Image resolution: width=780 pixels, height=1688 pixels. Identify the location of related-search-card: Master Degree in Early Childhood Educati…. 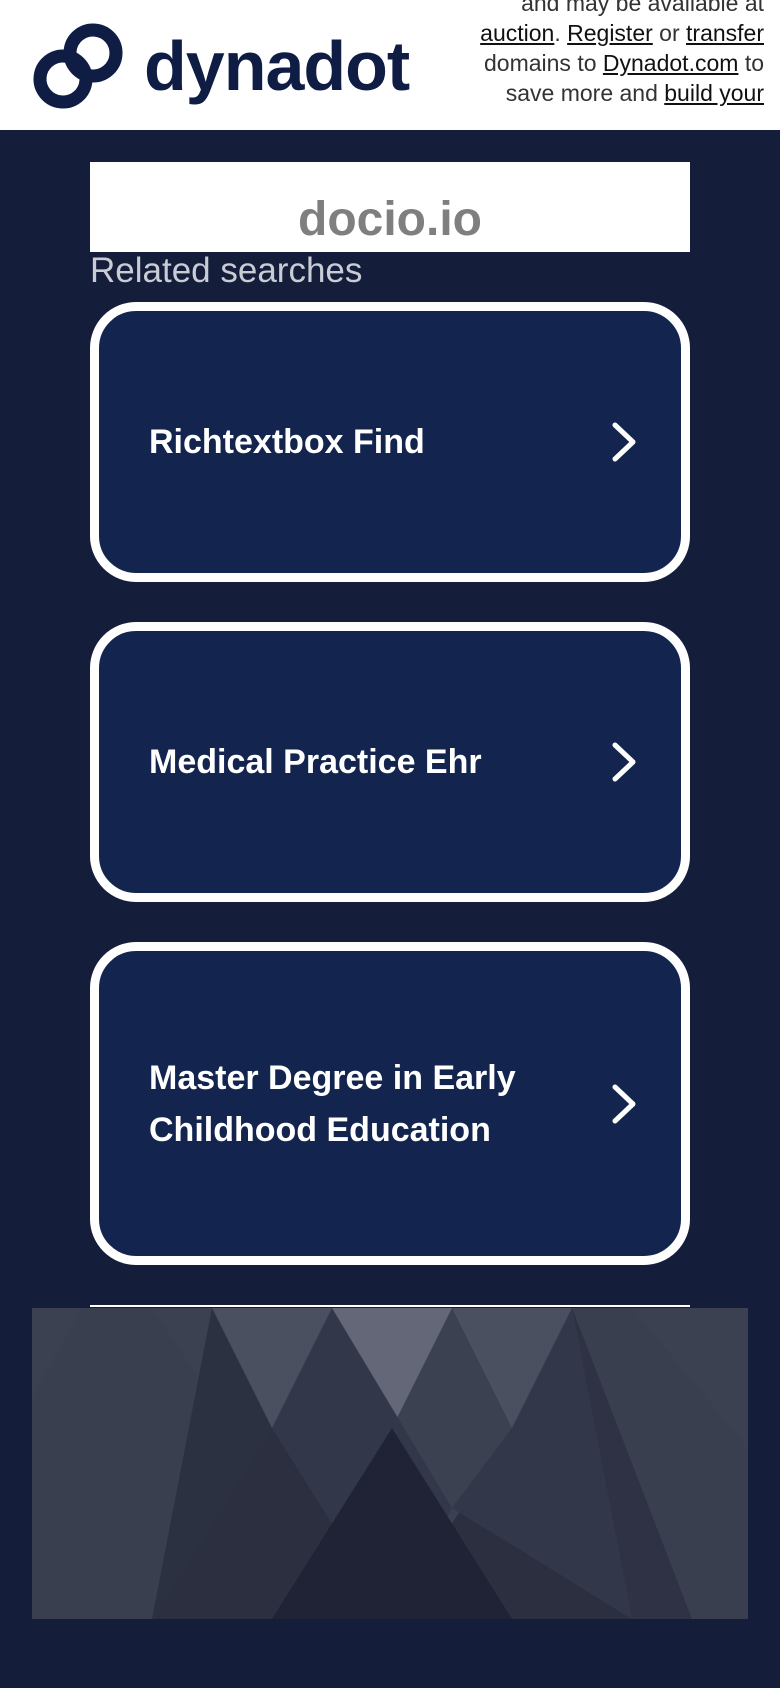
(390, 1103).